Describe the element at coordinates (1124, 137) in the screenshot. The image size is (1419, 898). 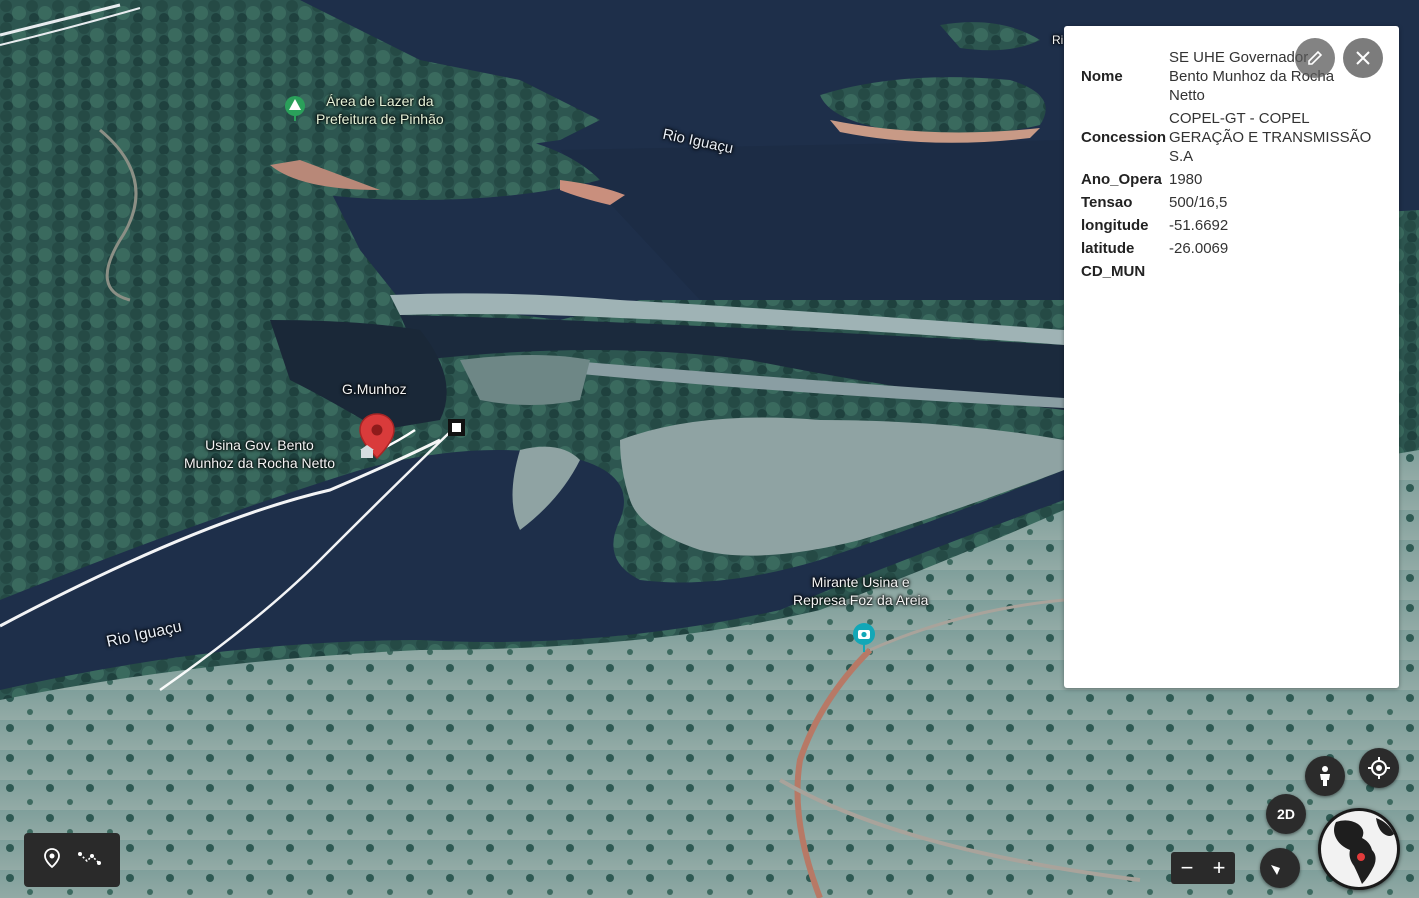
I see `attr-key: Concession` at that location.